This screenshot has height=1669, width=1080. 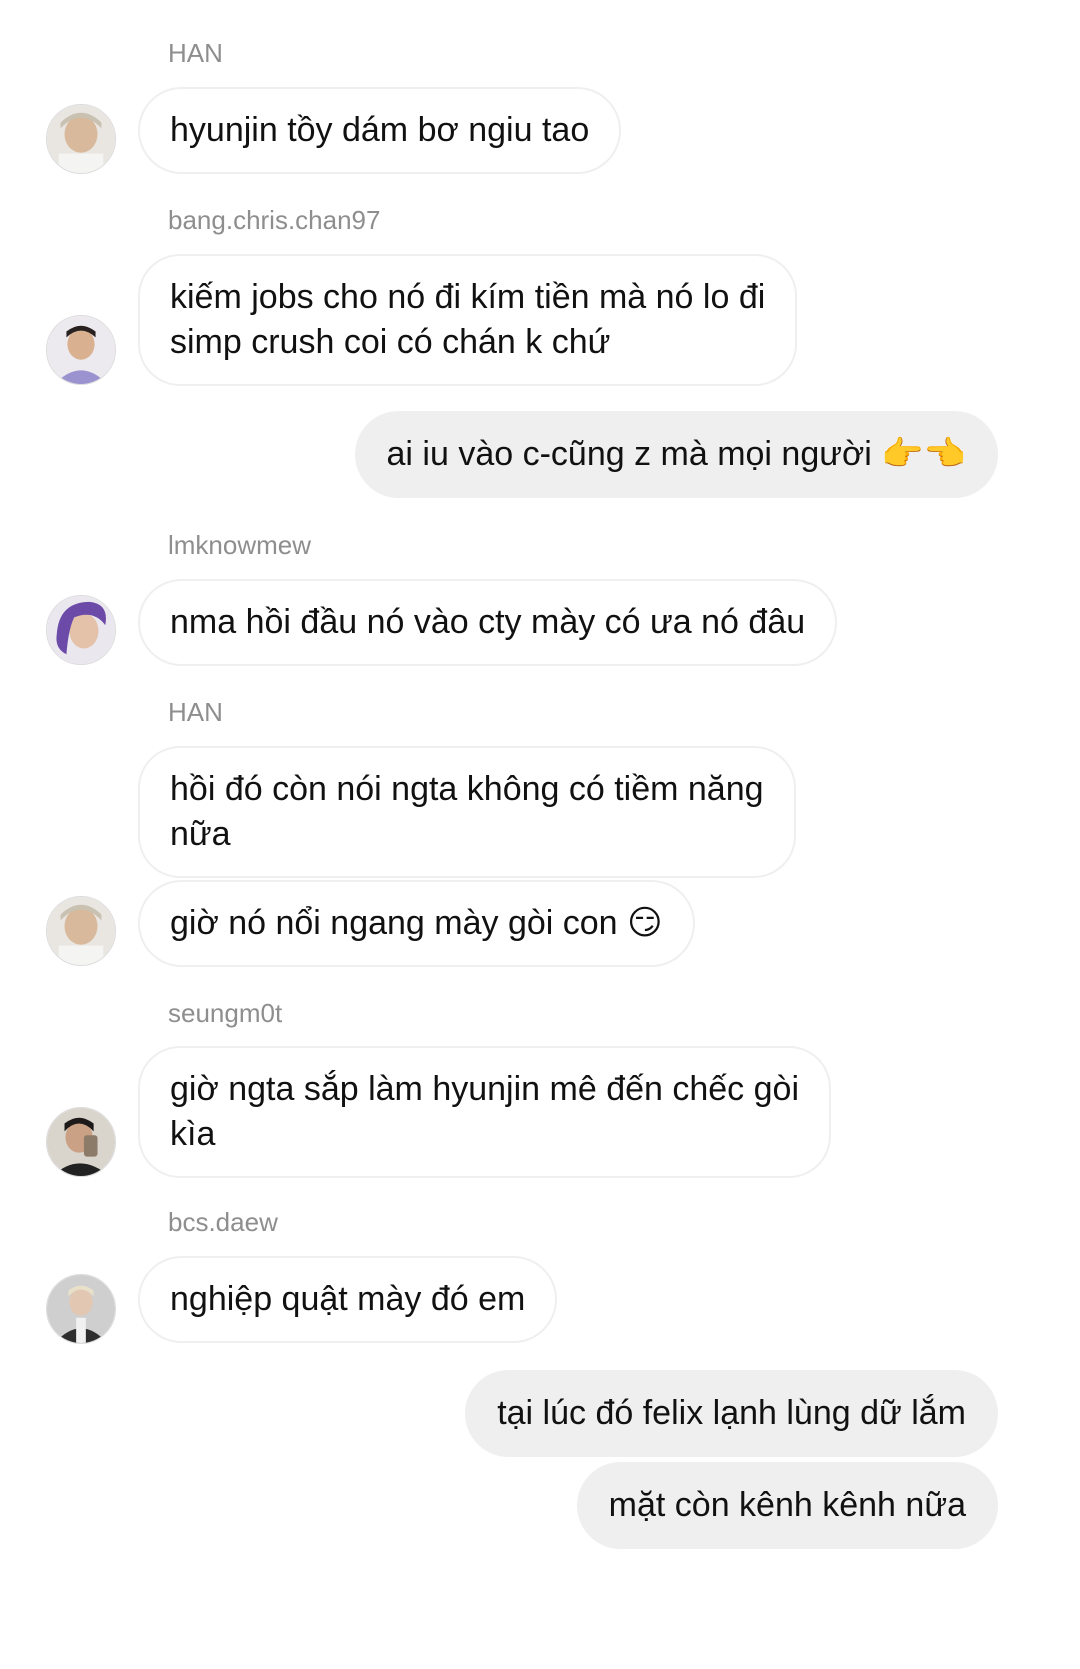 What do you see at coordinates (223, 1222) in the screenshot?
I see `sender-name: bcs.daew` at bounding box center [223, 1222].